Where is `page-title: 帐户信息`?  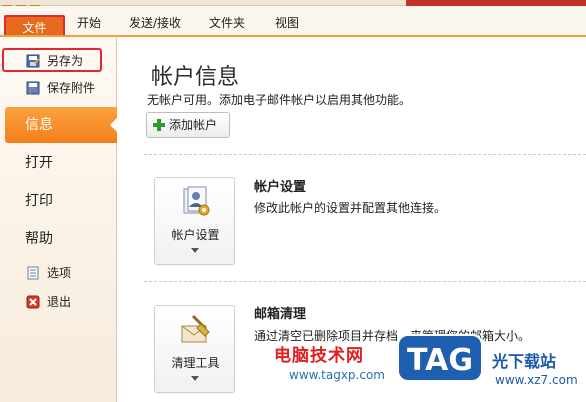
page-title: 帐户信息 is located at coordinates (195, 77).